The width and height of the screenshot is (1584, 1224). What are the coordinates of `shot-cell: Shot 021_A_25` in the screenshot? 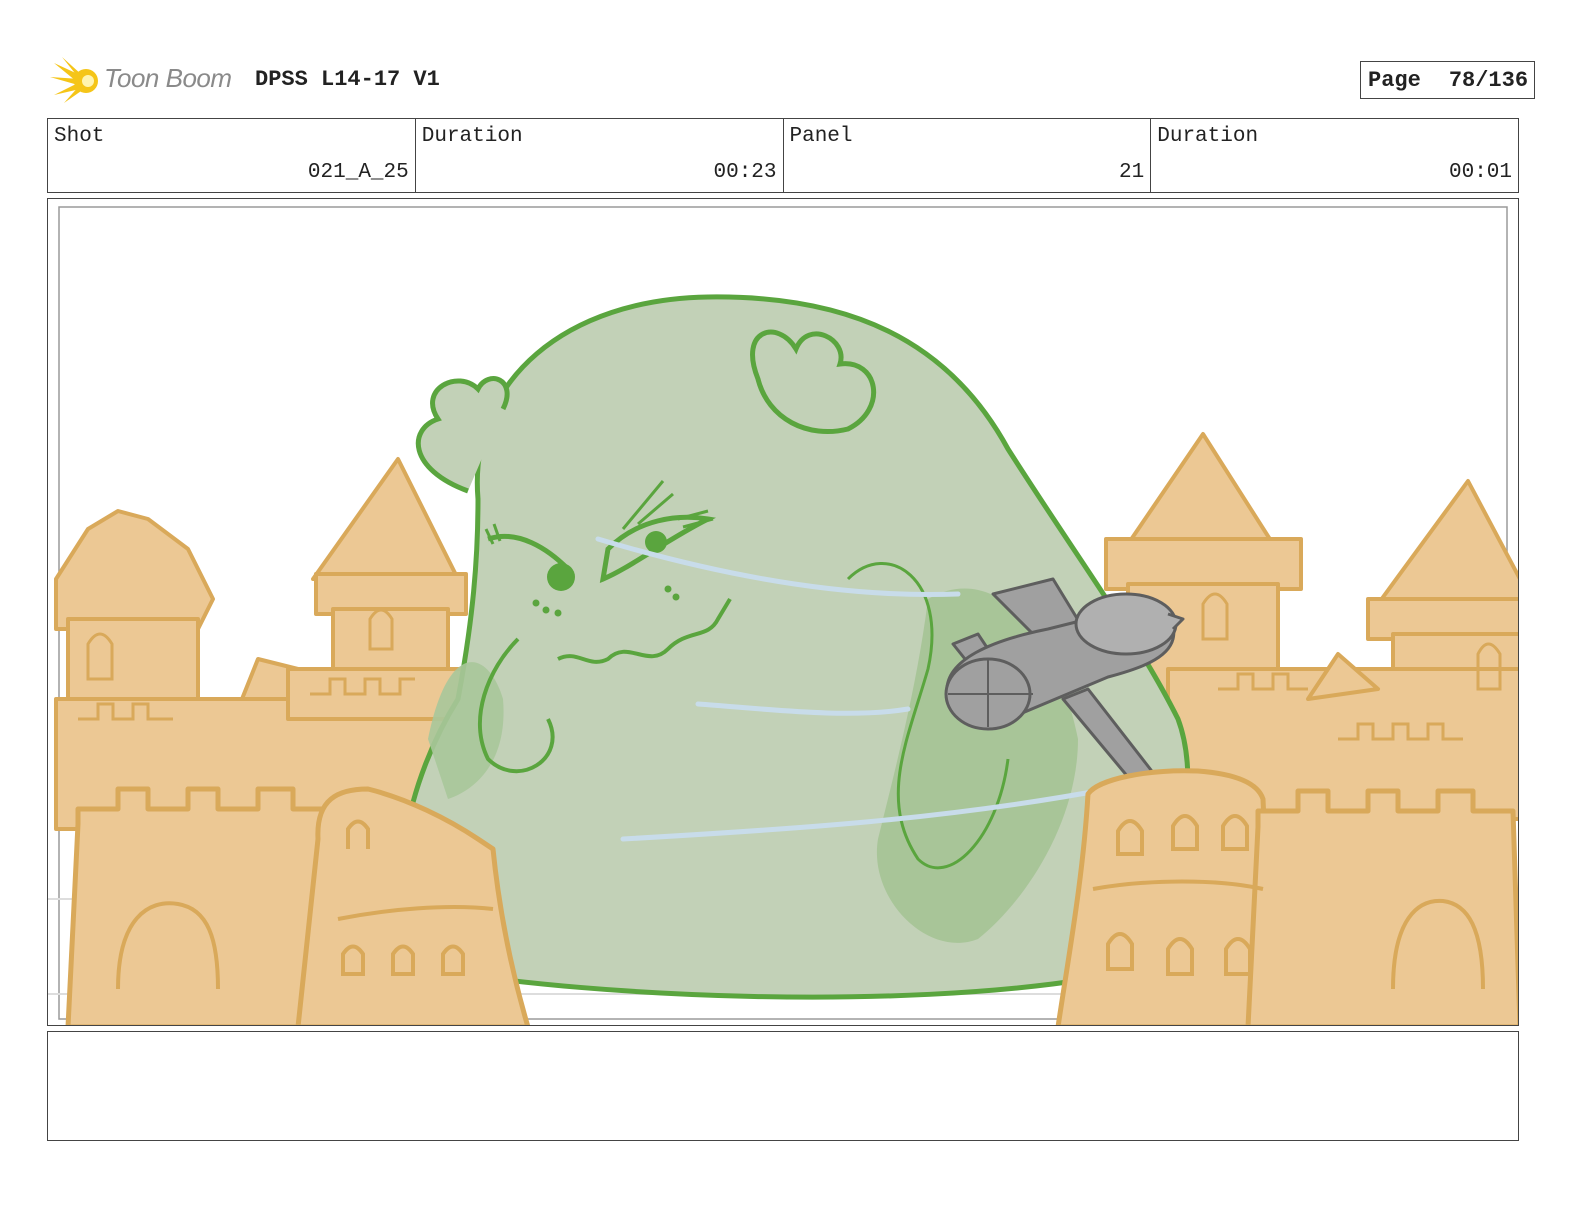 It's located at (232, 155).